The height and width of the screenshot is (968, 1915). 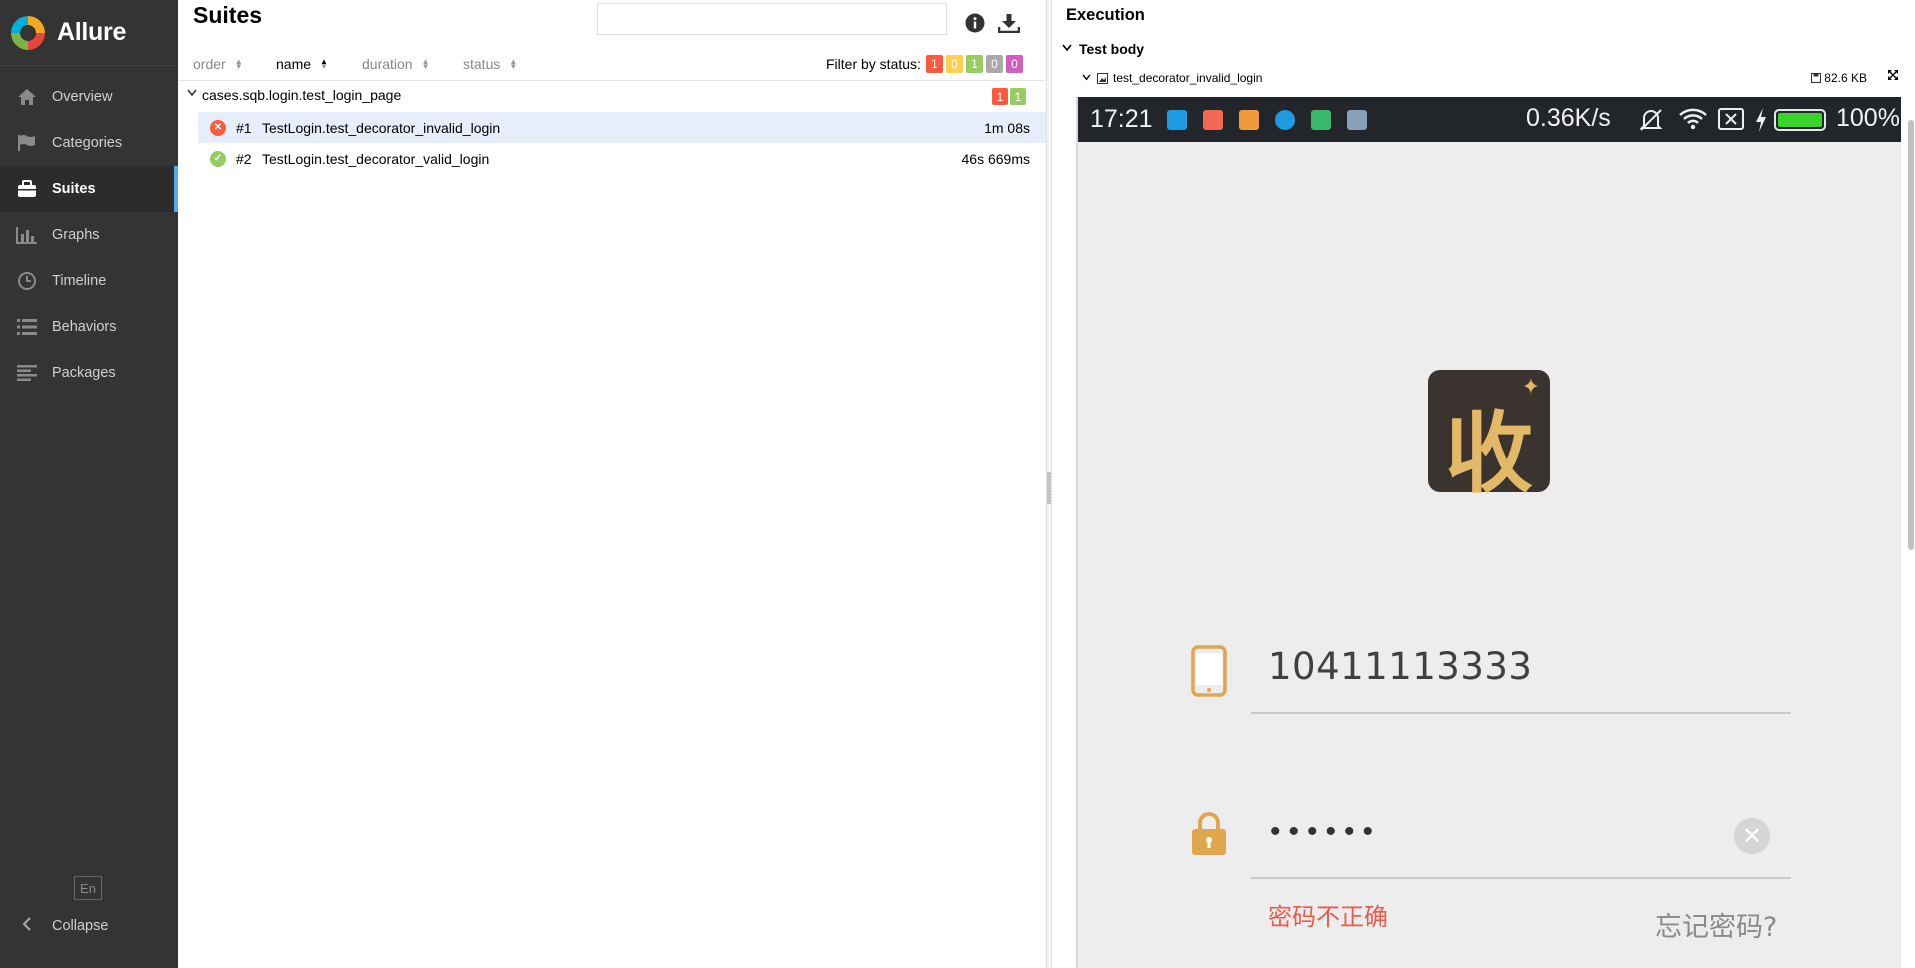 What do you see at coordinates (1716, 927) in the screenshot?
I see `forgot-password-link: 忘记密码?` at bounding box center [1716, 927].